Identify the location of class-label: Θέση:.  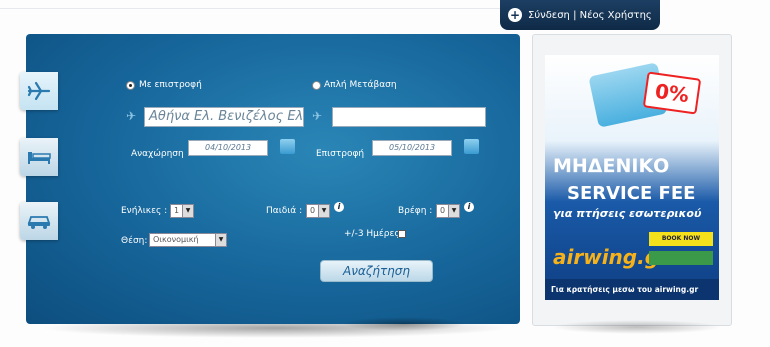
(134, 241).